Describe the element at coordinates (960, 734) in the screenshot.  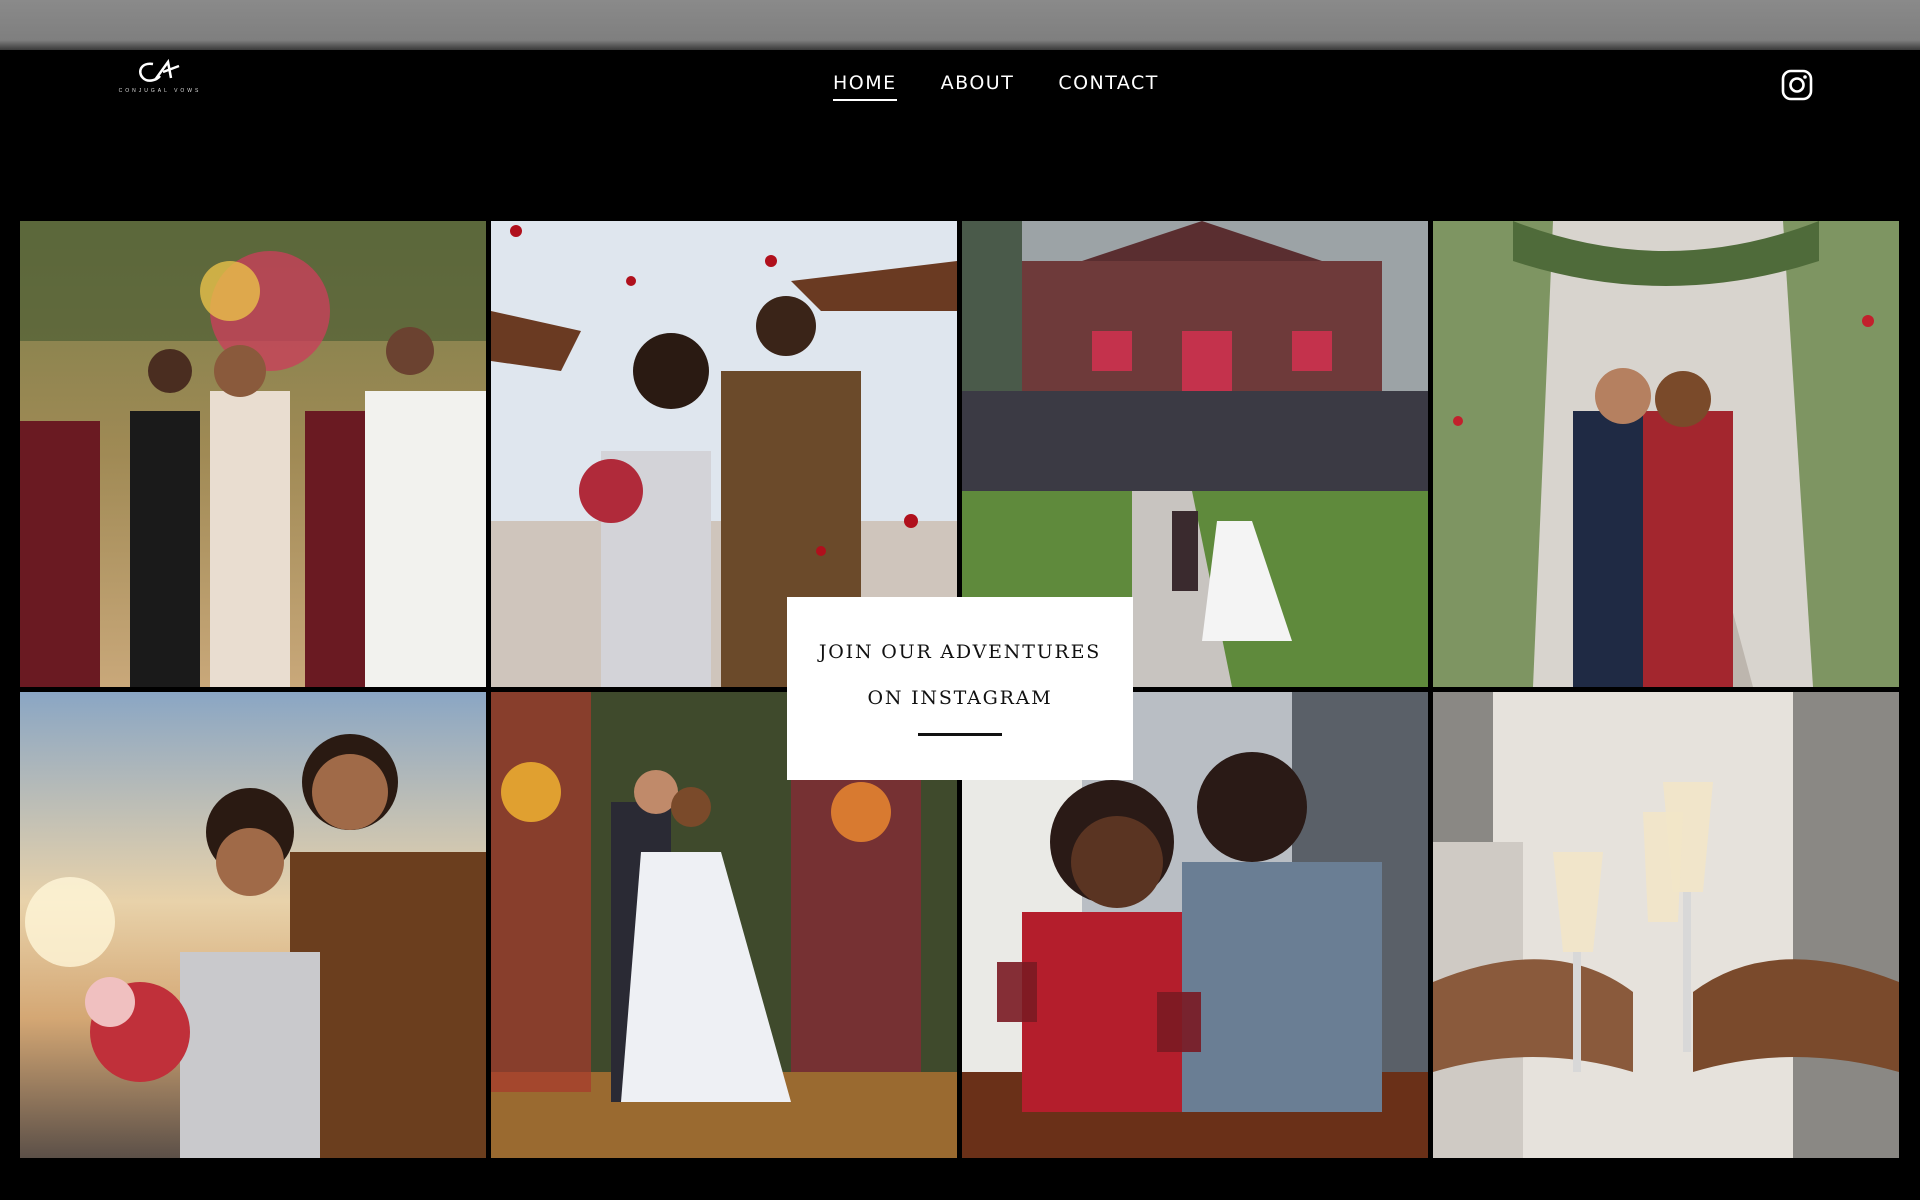
I see `instagram-cta-underline` at that location.